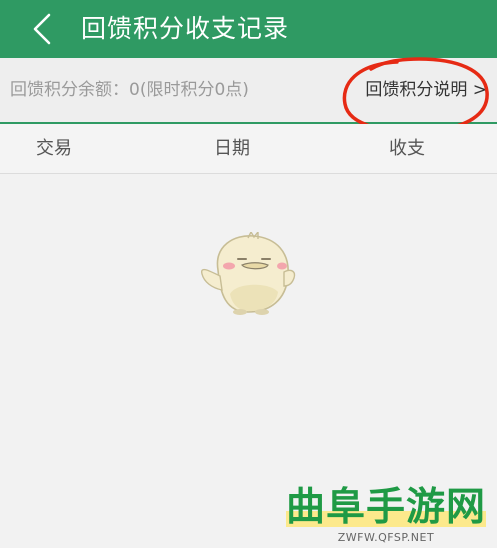 The height and width of the screenshot is (548, 497). I want to click on watermark-logo-text: 曲阜手游网, so click(385, 507).